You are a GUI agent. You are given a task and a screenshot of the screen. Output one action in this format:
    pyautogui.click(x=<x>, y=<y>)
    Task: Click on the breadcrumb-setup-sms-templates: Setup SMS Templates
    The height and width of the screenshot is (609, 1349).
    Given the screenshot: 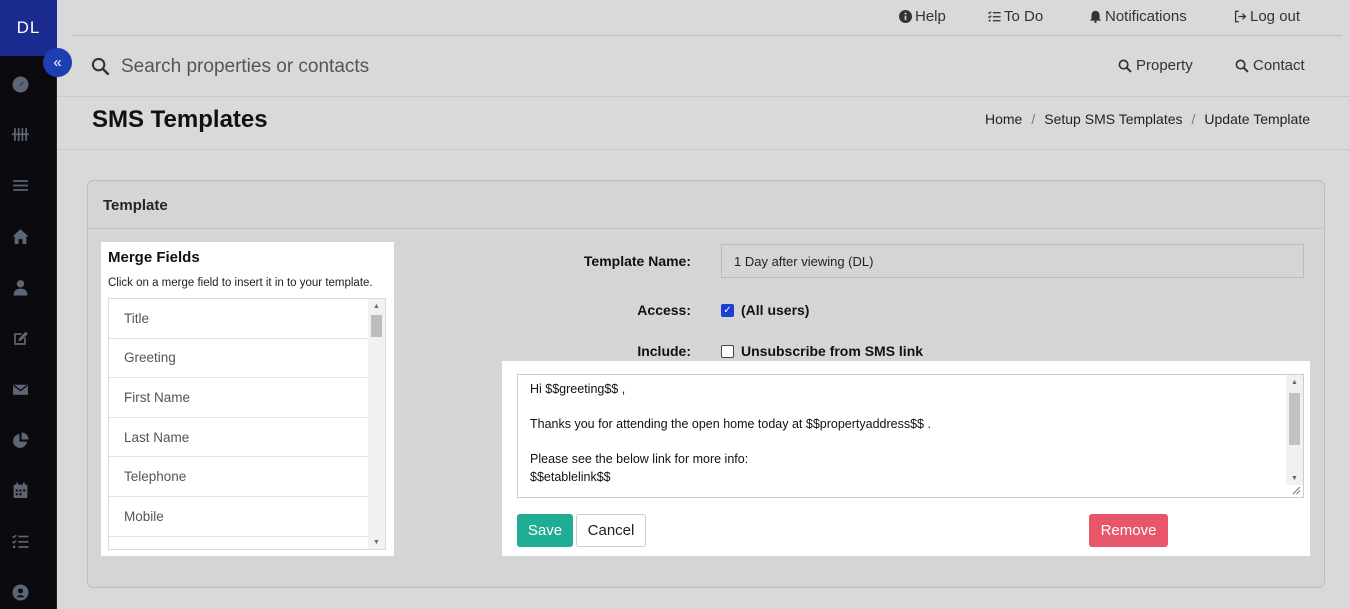 What is the action you would take?
    pyautogui.click(x=1113, y=119)
    